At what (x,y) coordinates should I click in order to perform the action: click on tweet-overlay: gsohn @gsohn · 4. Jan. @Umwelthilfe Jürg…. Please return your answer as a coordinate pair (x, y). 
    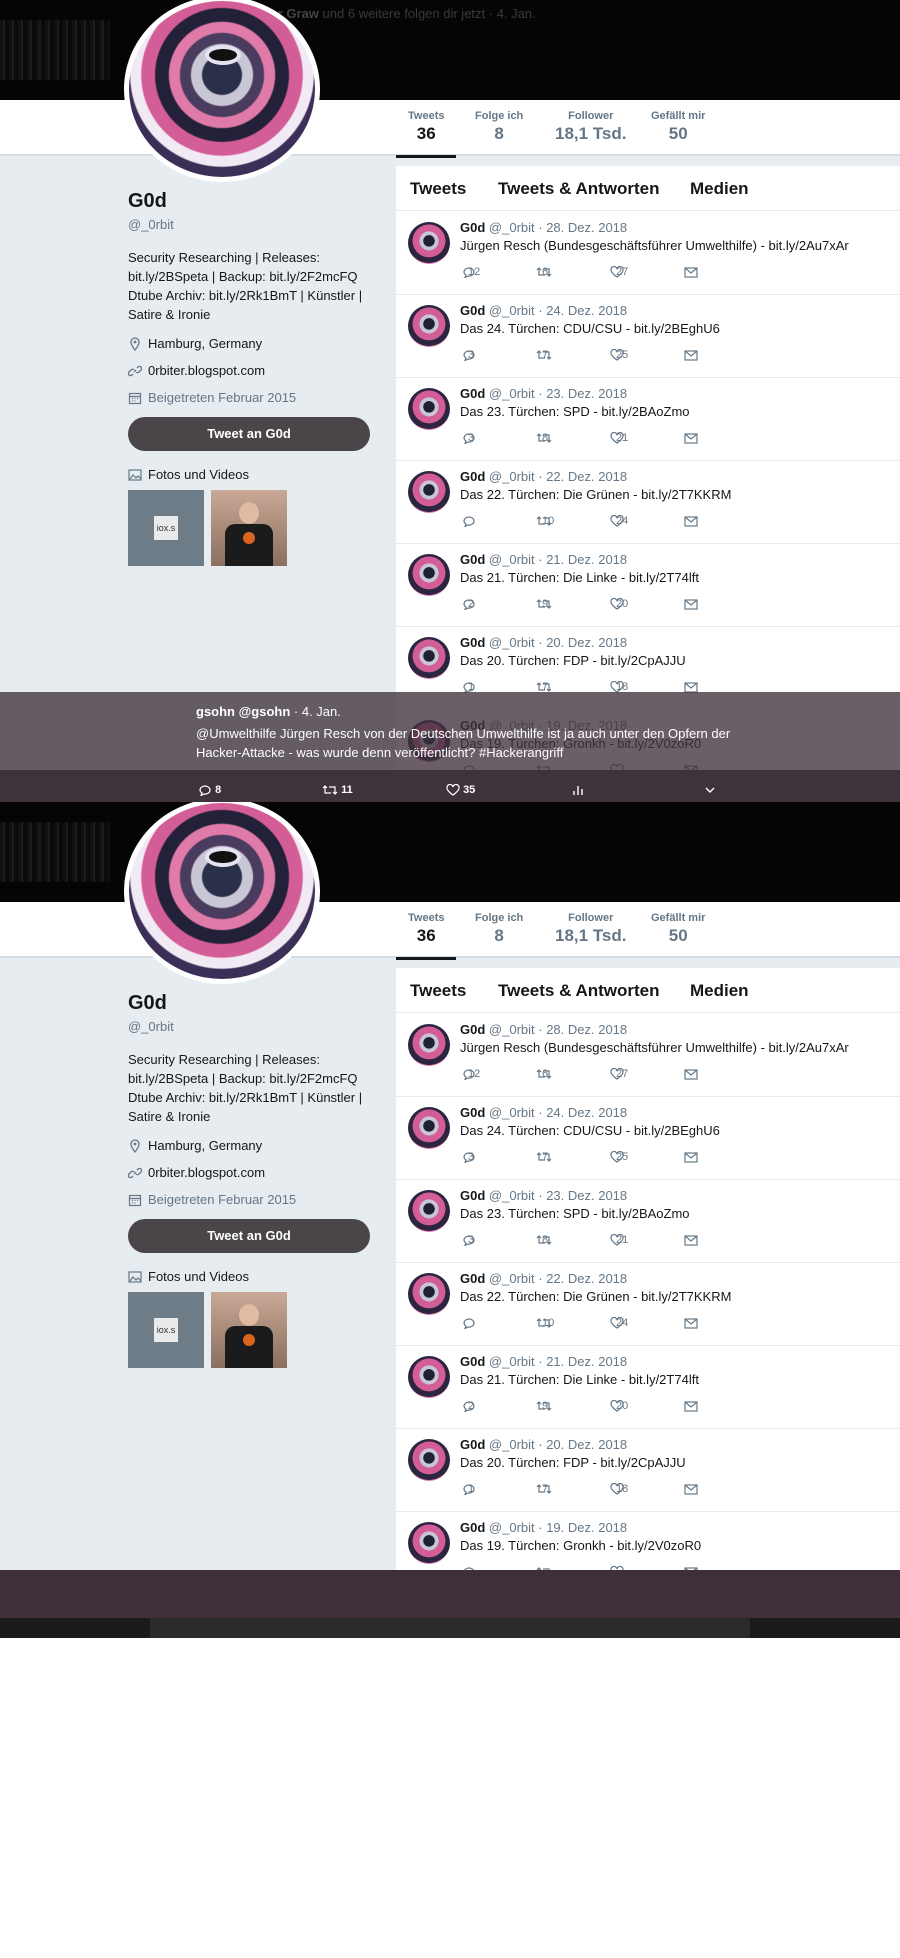
    Looking at the image, I should click on (450, 731).